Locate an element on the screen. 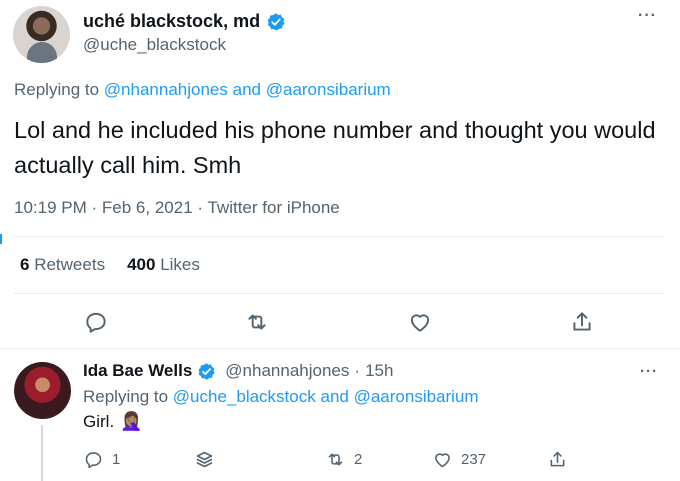 This screenshot has height=481, width=680. focus-indicator is located at coordinates (1, 239).